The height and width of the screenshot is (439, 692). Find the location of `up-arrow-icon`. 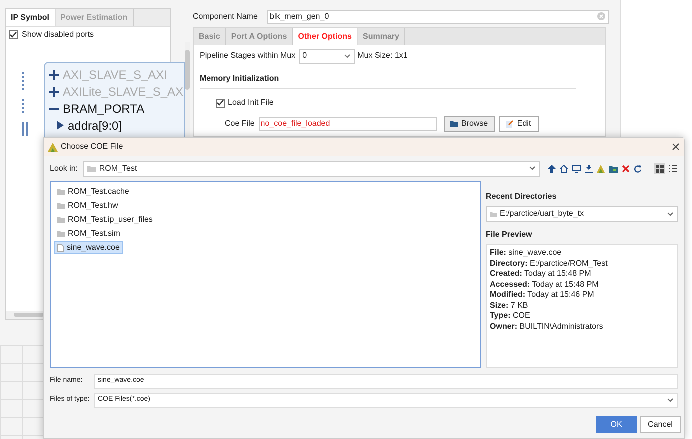

up-arrow-icon is located at coordinates (552, 168).